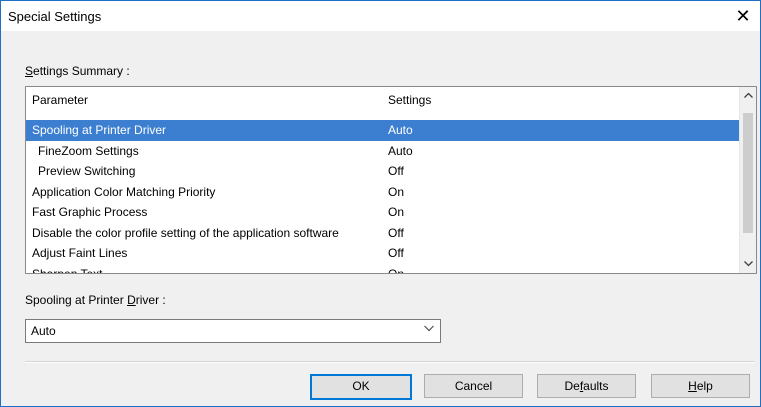  I want to click on defaults-button: Defaults, so click(586, 386).